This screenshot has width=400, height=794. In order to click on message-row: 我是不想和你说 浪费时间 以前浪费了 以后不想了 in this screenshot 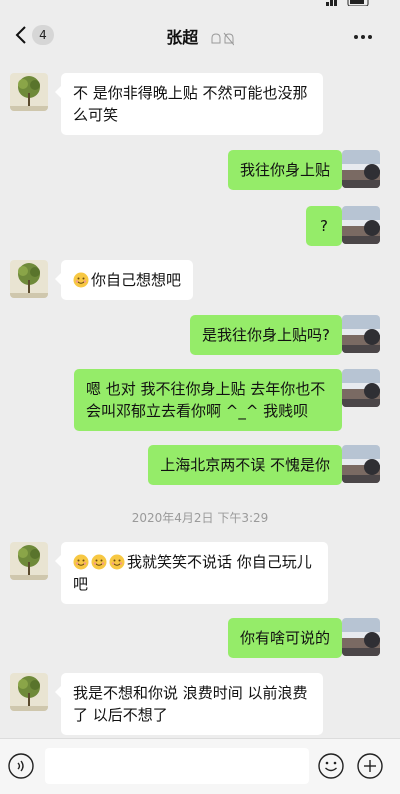, I will do `click(200, 704)`.